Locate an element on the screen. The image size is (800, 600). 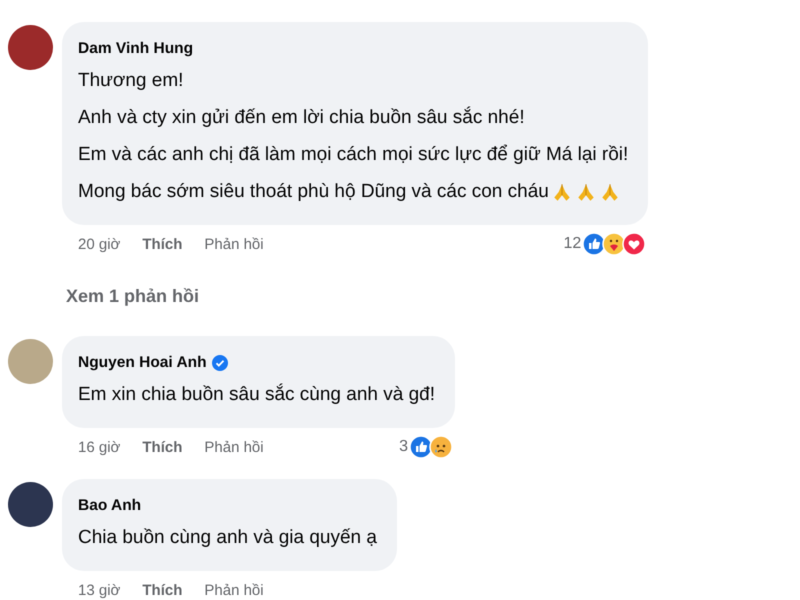
author-name: Bao Anh is located at coordinates (110, 506).